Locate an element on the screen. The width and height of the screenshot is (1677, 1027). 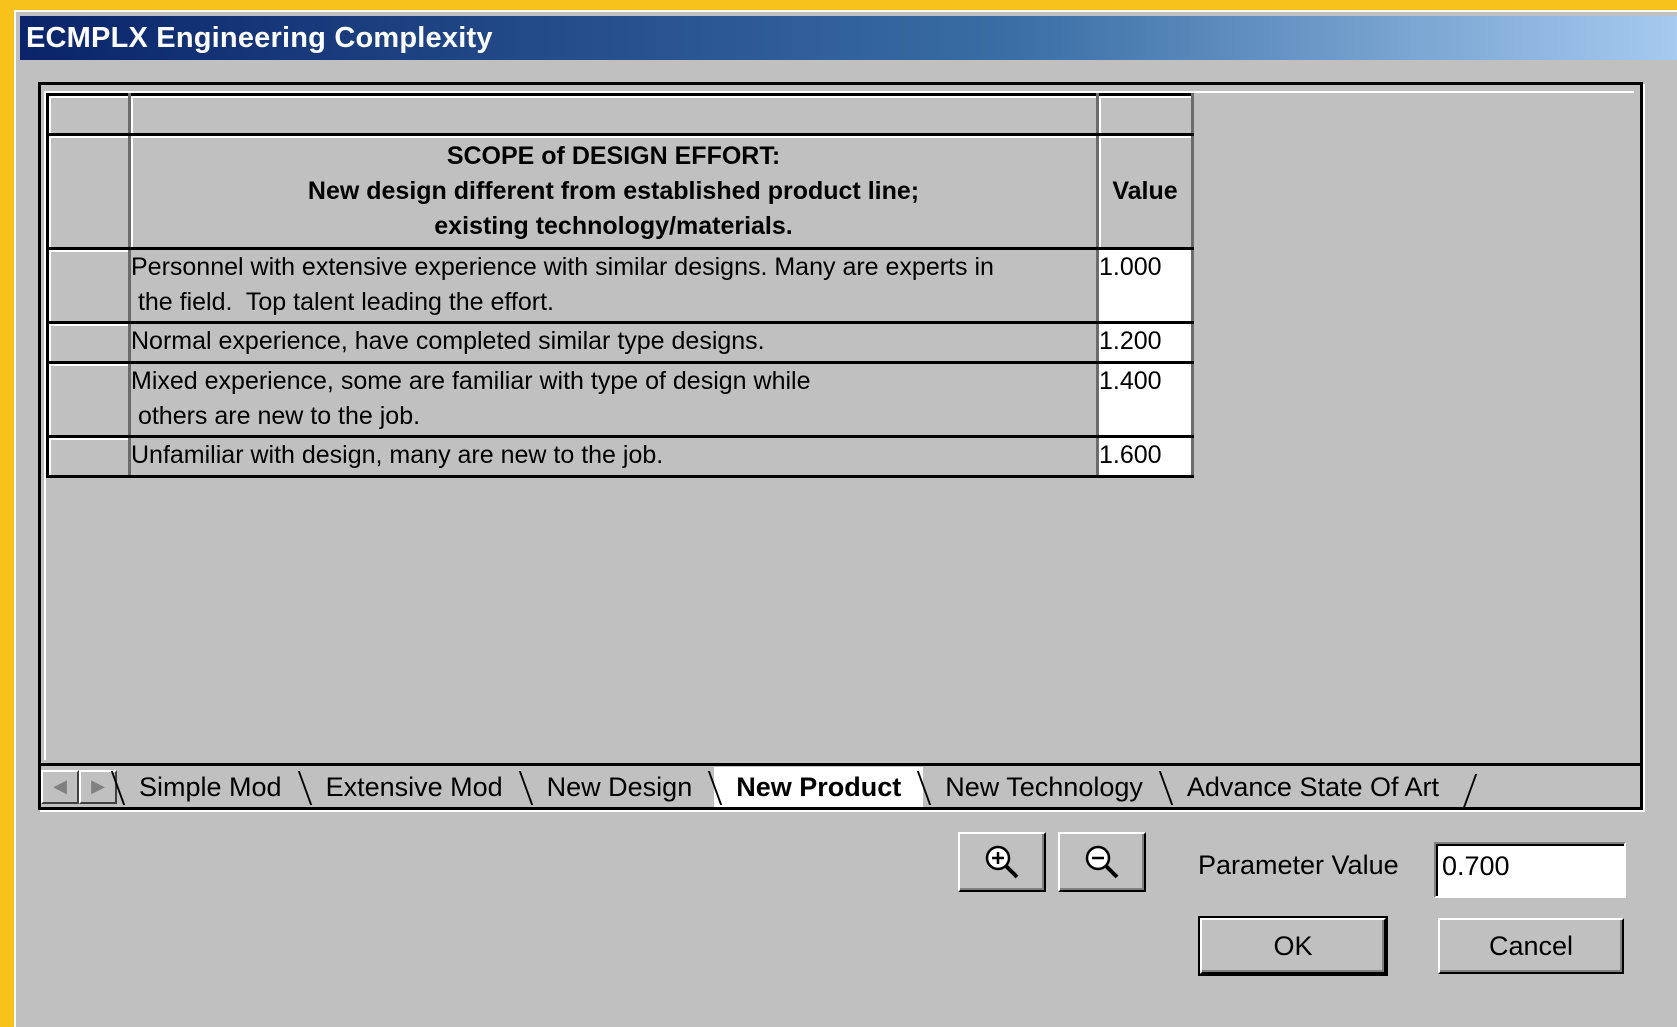
tab-new-technology: New Technology is located at coordinates (1044, 787).